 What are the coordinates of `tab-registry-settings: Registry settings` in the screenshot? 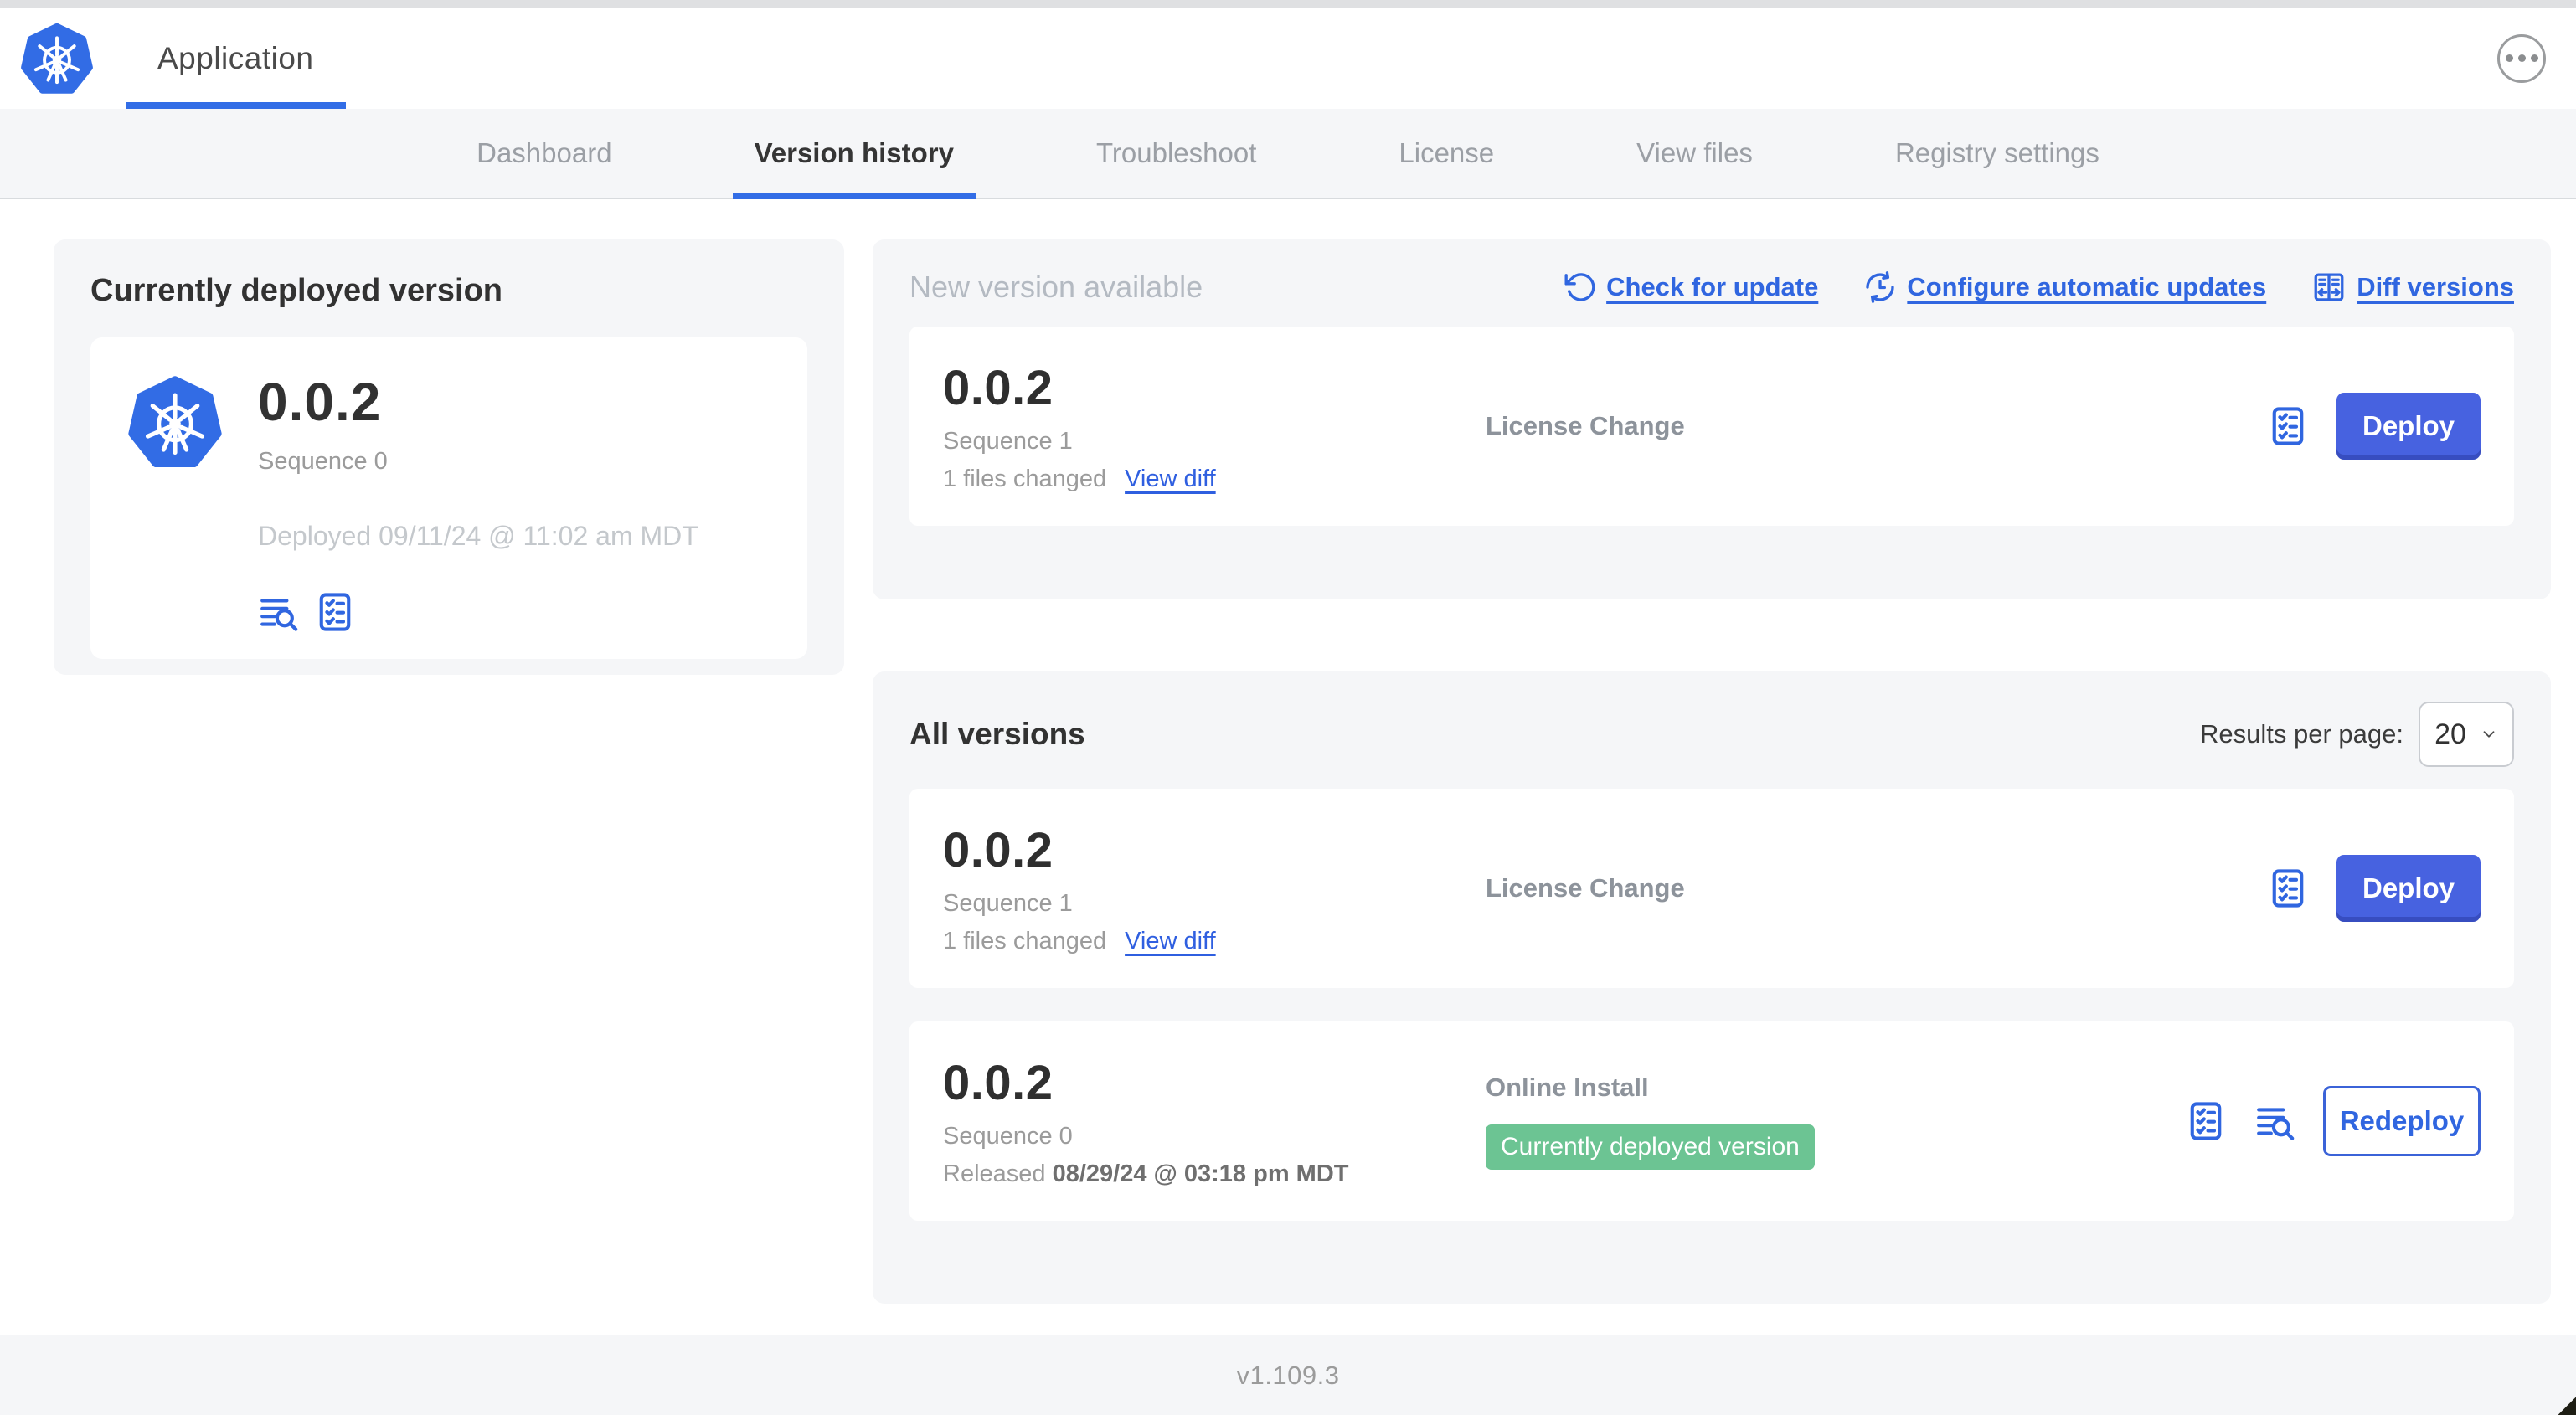 It's located at (1997, 153).